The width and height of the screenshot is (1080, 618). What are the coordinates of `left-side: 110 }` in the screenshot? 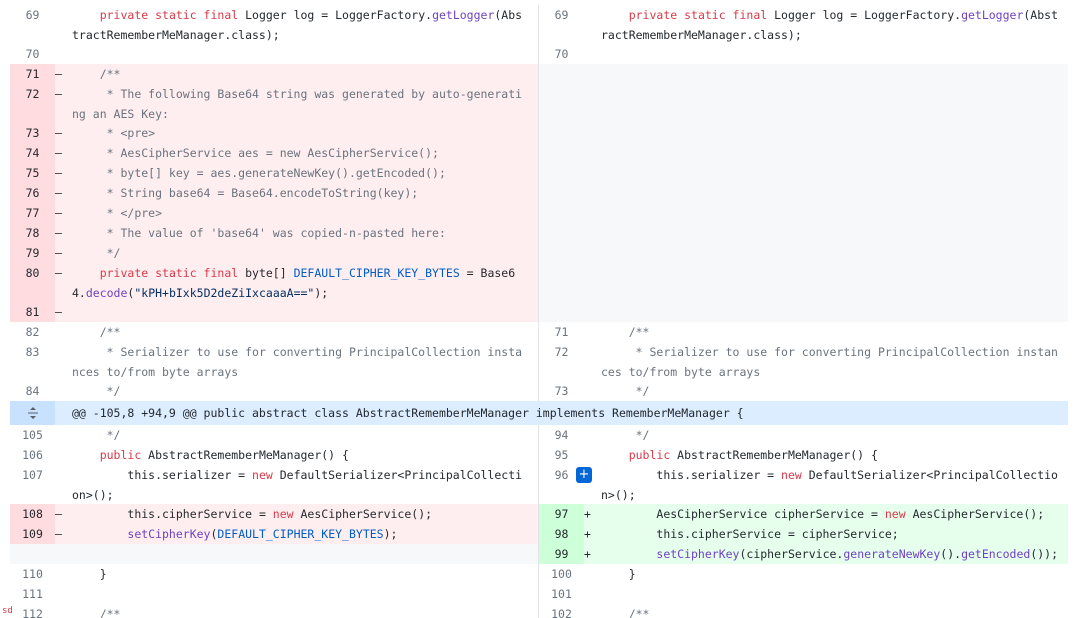 It's located at (274, 574).